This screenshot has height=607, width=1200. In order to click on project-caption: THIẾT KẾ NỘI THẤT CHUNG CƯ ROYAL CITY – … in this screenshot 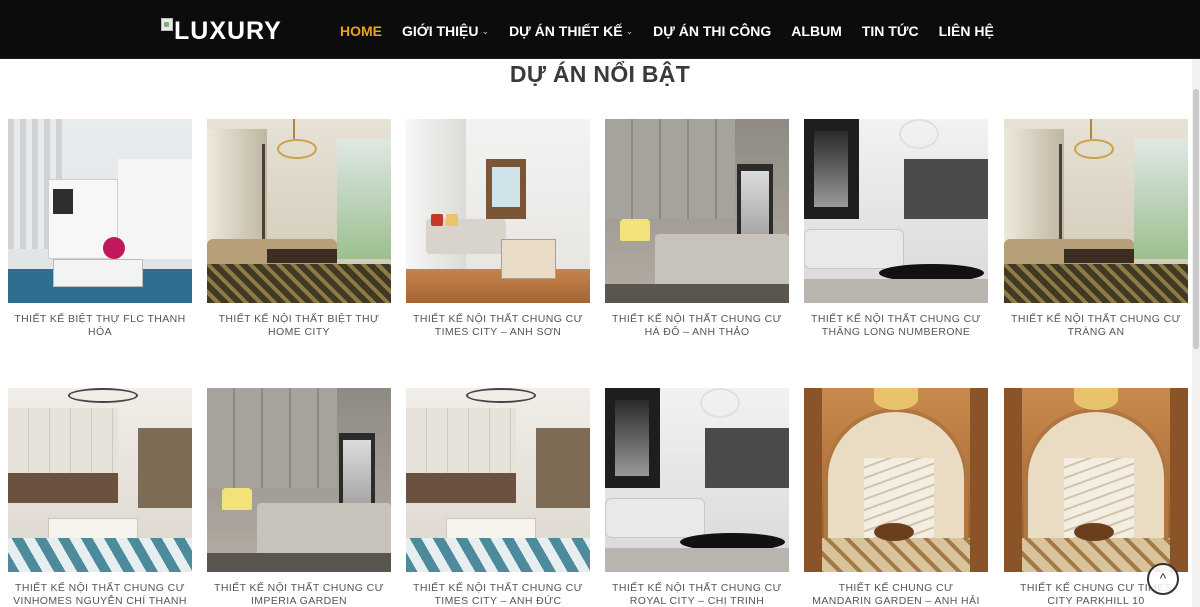, I will do `click(697, 594)`.